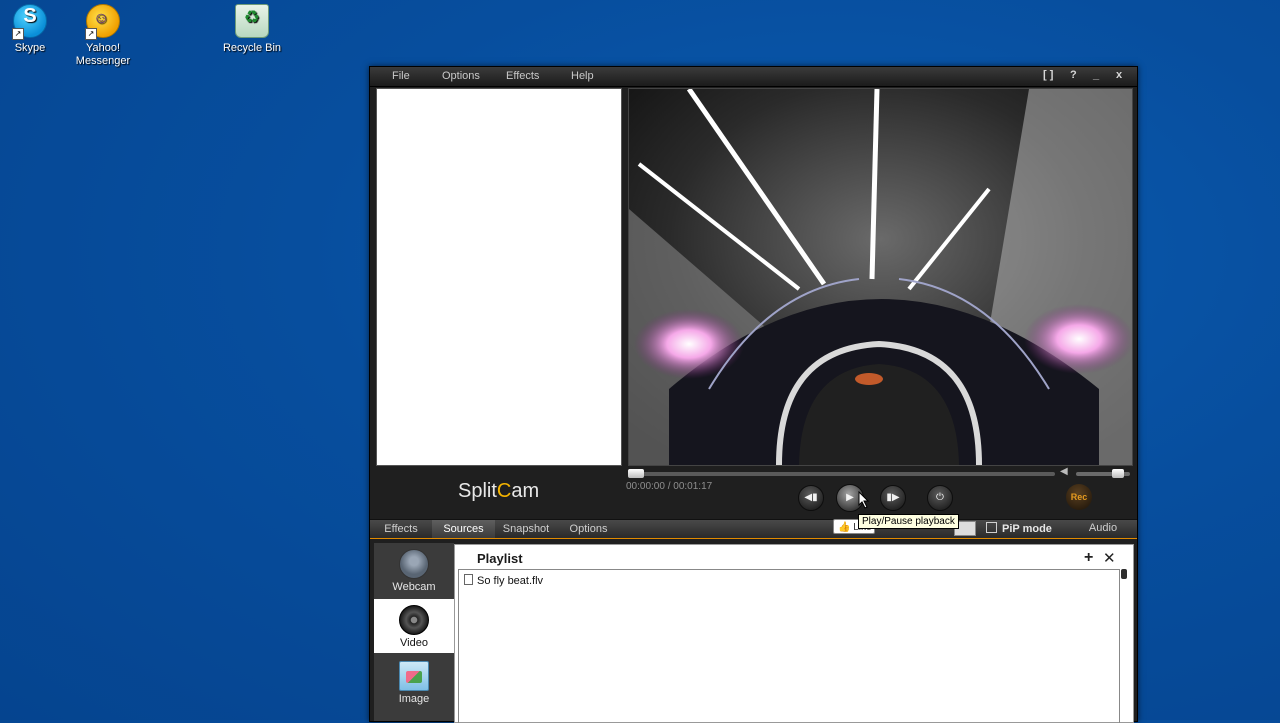 This screenshot has height=723, width=1280. What do you see at coordinates (841, 474) in the screenshot?
I see `seek-bar` at bounding box center [841, 474].